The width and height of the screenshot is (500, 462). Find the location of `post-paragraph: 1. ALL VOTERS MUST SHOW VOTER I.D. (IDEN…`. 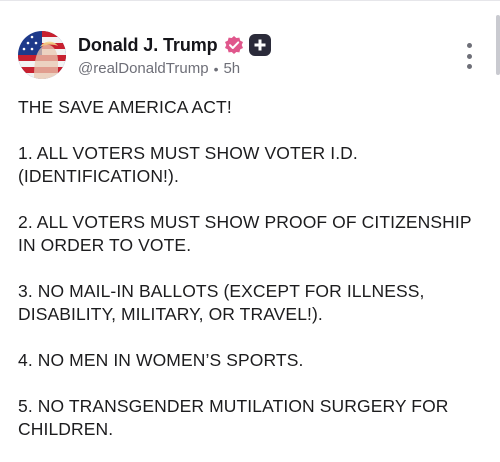

post-paragraph: 1. ALL VOTERS MUST SHOW VOTER I.D. (IDEN… is located at coordinates (188, 164).